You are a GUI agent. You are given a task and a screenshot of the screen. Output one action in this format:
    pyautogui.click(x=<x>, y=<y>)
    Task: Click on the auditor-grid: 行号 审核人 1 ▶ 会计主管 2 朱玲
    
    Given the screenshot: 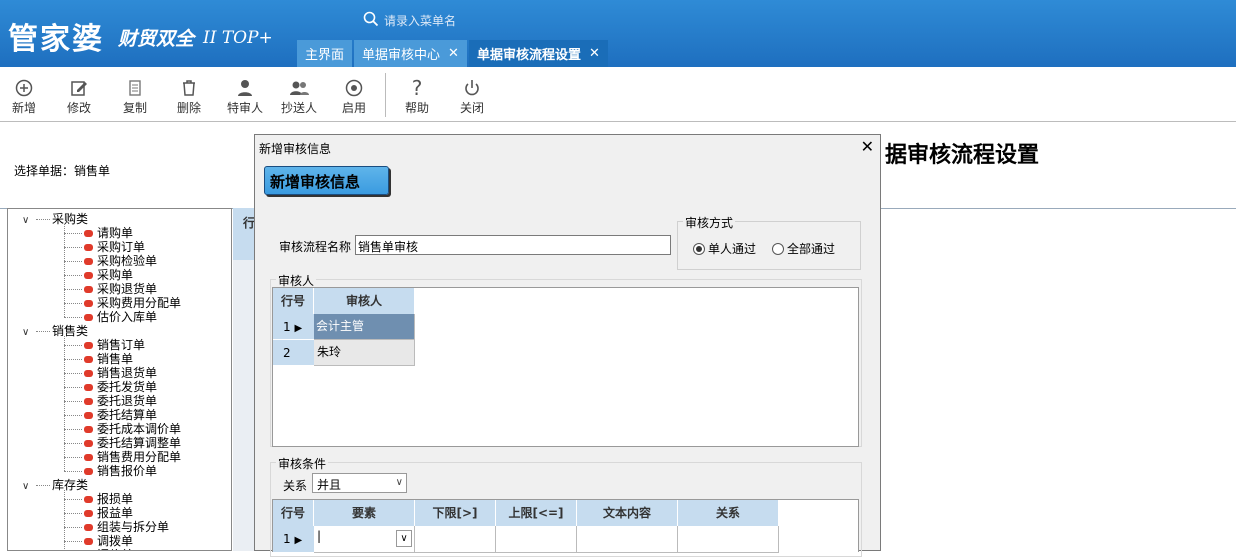 What is the action you would take?
    pyautogui.click(x=565, y=367)
    